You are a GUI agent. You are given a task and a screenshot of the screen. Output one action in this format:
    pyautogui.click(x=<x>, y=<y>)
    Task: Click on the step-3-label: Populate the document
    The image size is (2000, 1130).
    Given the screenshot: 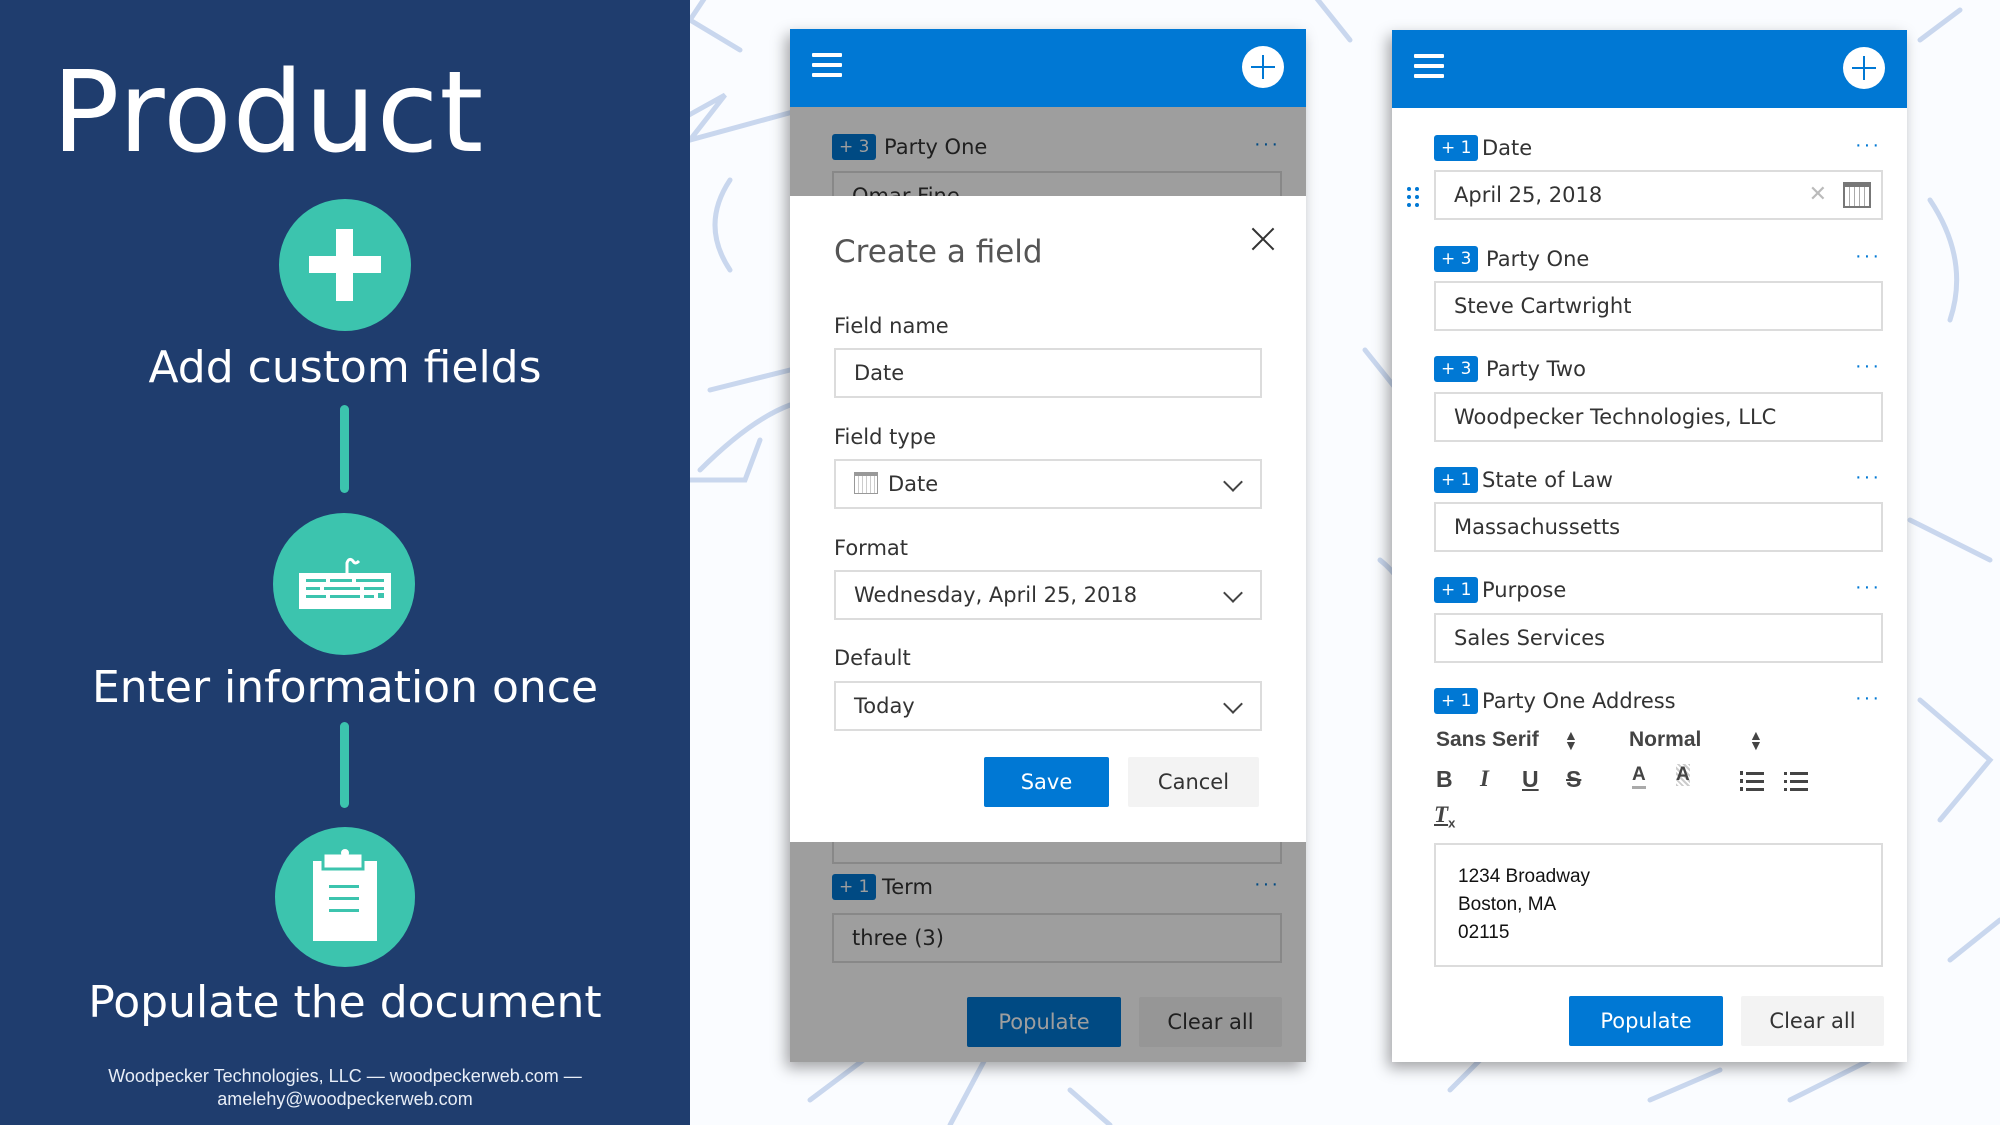 What is the action you would take?
    pyautogui.click(x=345, y=1002)
    